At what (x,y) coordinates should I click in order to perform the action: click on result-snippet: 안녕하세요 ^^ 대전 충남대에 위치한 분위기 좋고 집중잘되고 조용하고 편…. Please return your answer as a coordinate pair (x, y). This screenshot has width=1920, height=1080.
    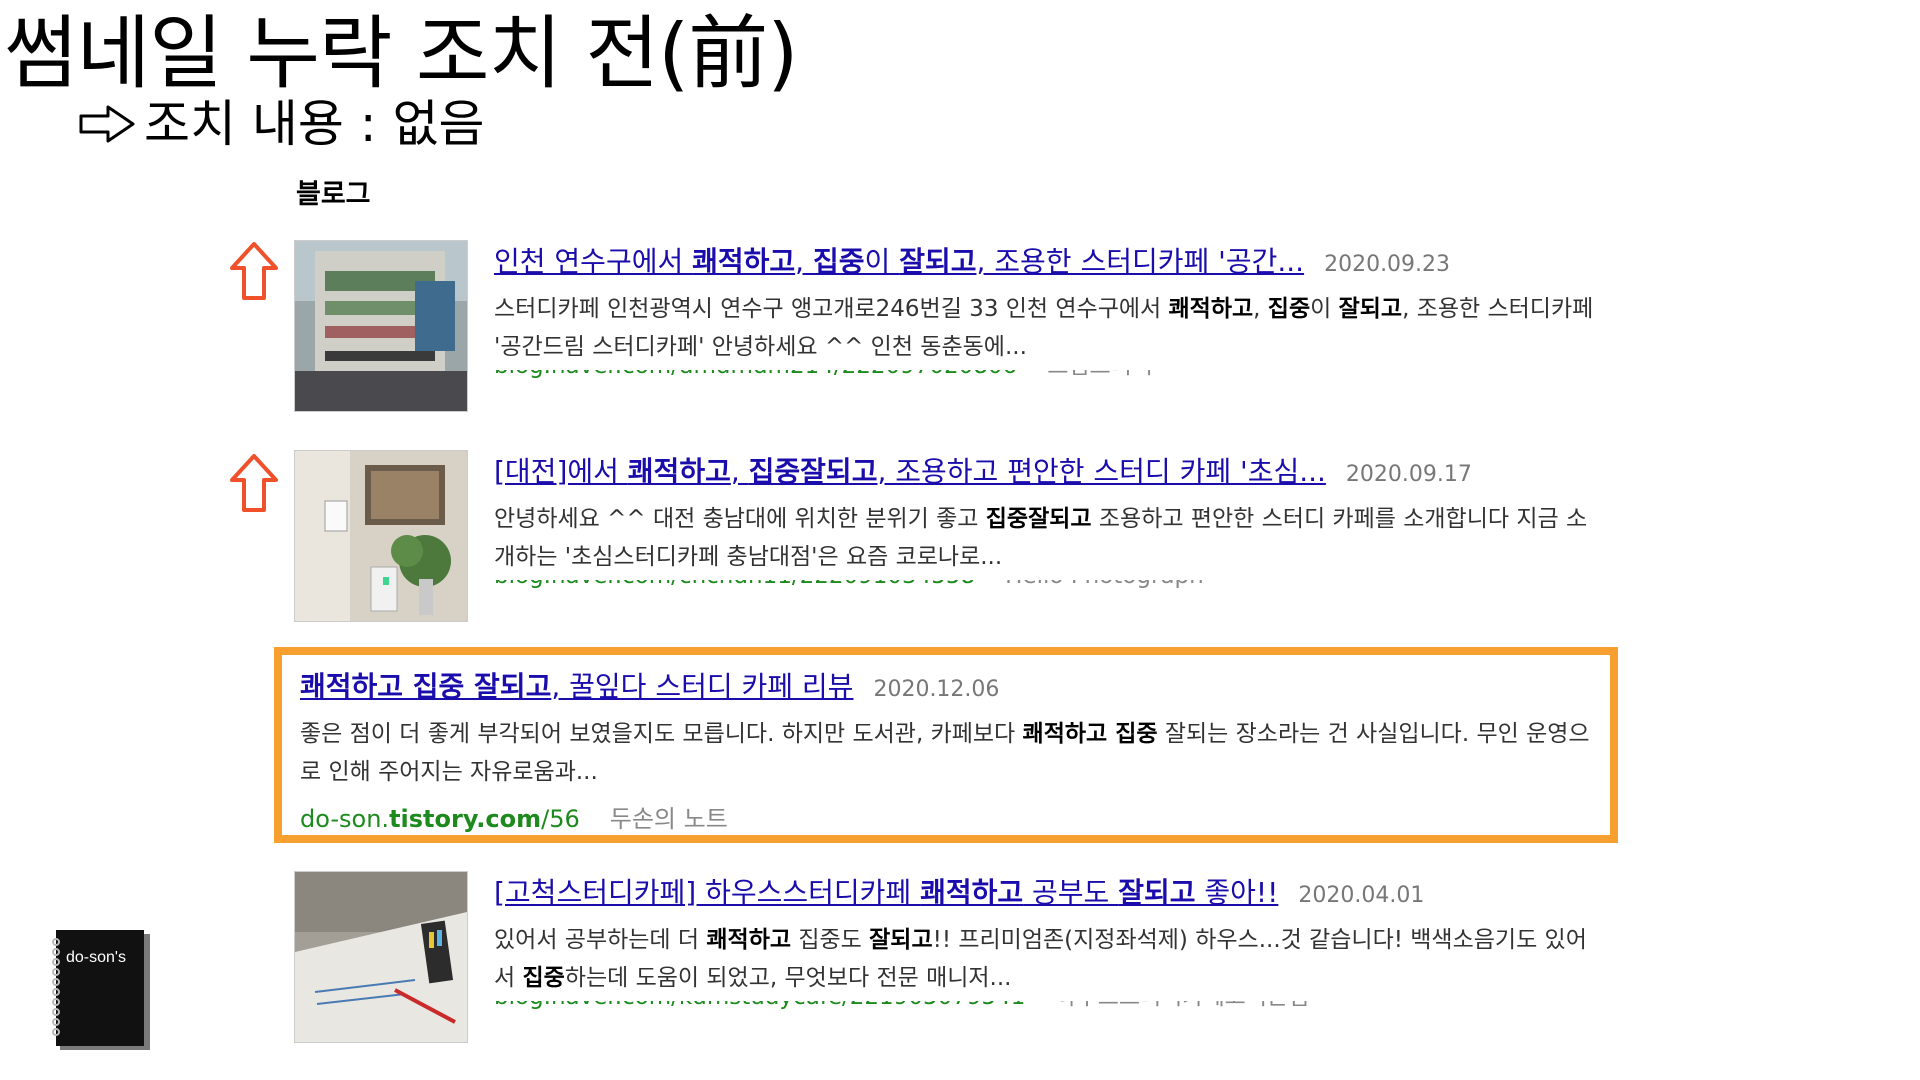
    Looking at the image, I should click on (1049, 538).